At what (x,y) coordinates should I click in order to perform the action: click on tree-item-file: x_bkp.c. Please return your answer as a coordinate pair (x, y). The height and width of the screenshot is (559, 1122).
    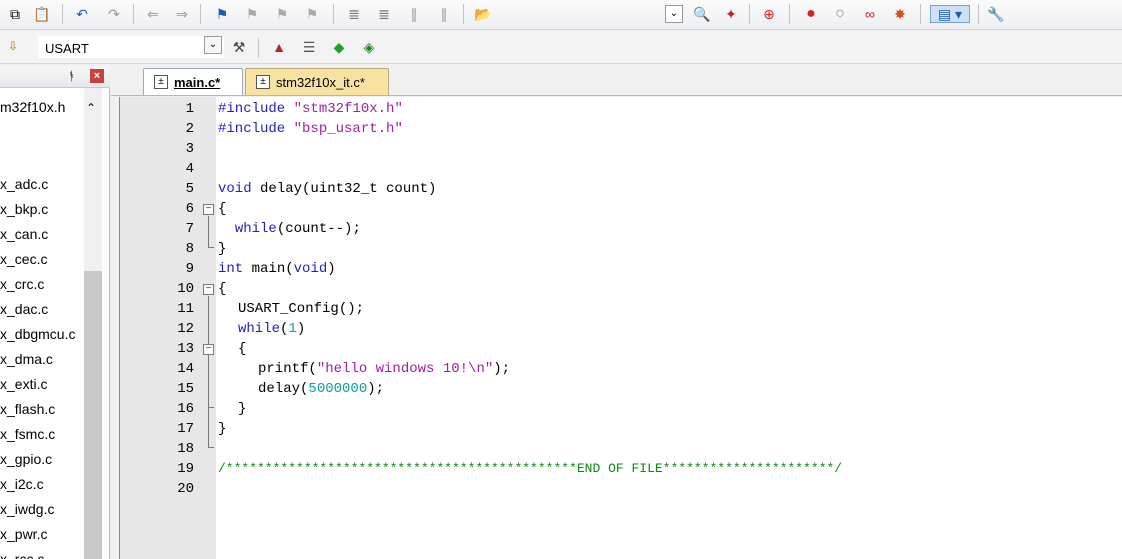
    Looking at the image, I should click on (24, 209).